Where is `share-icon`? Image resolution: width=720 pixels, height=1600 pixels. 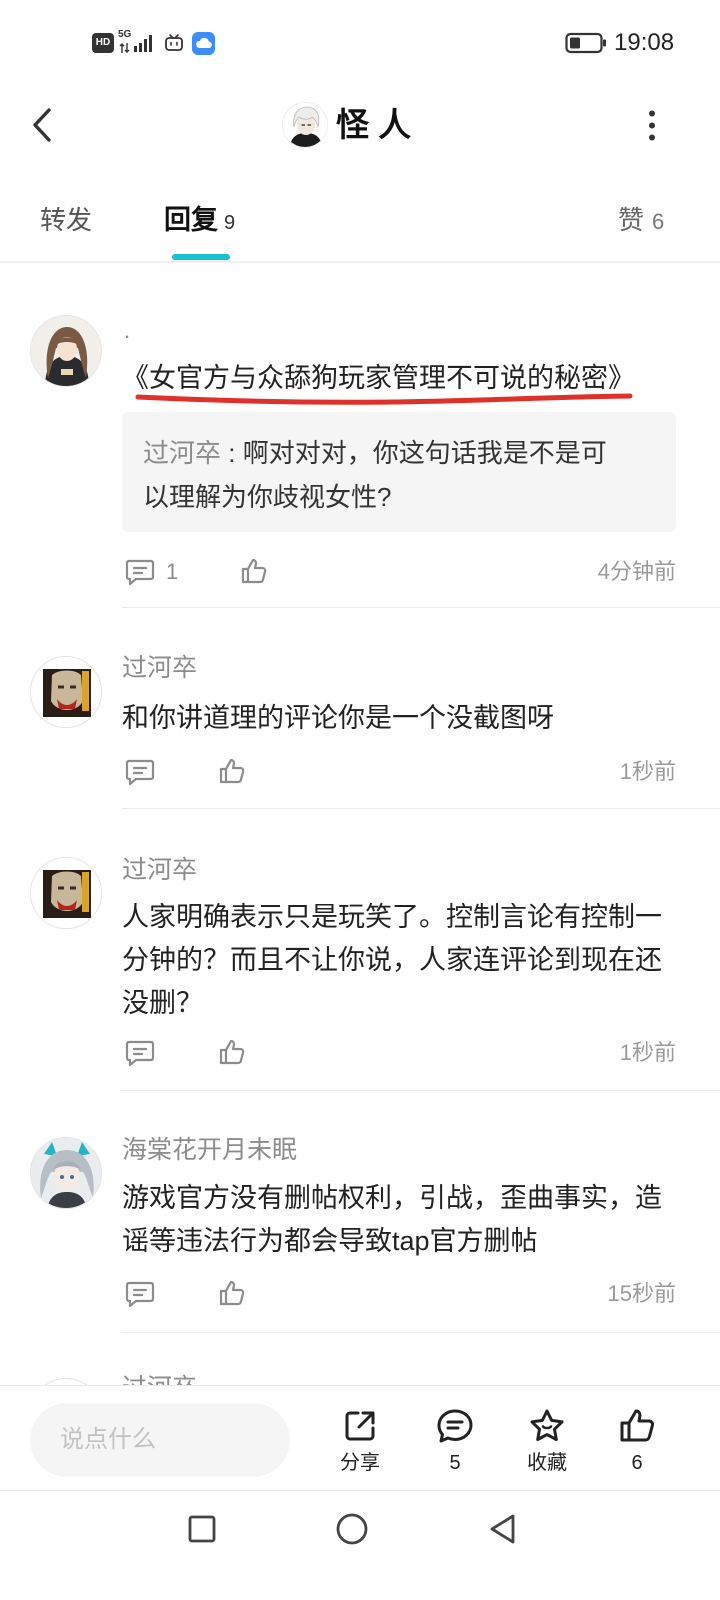
share-icon is located at coordinates (360, 1426).